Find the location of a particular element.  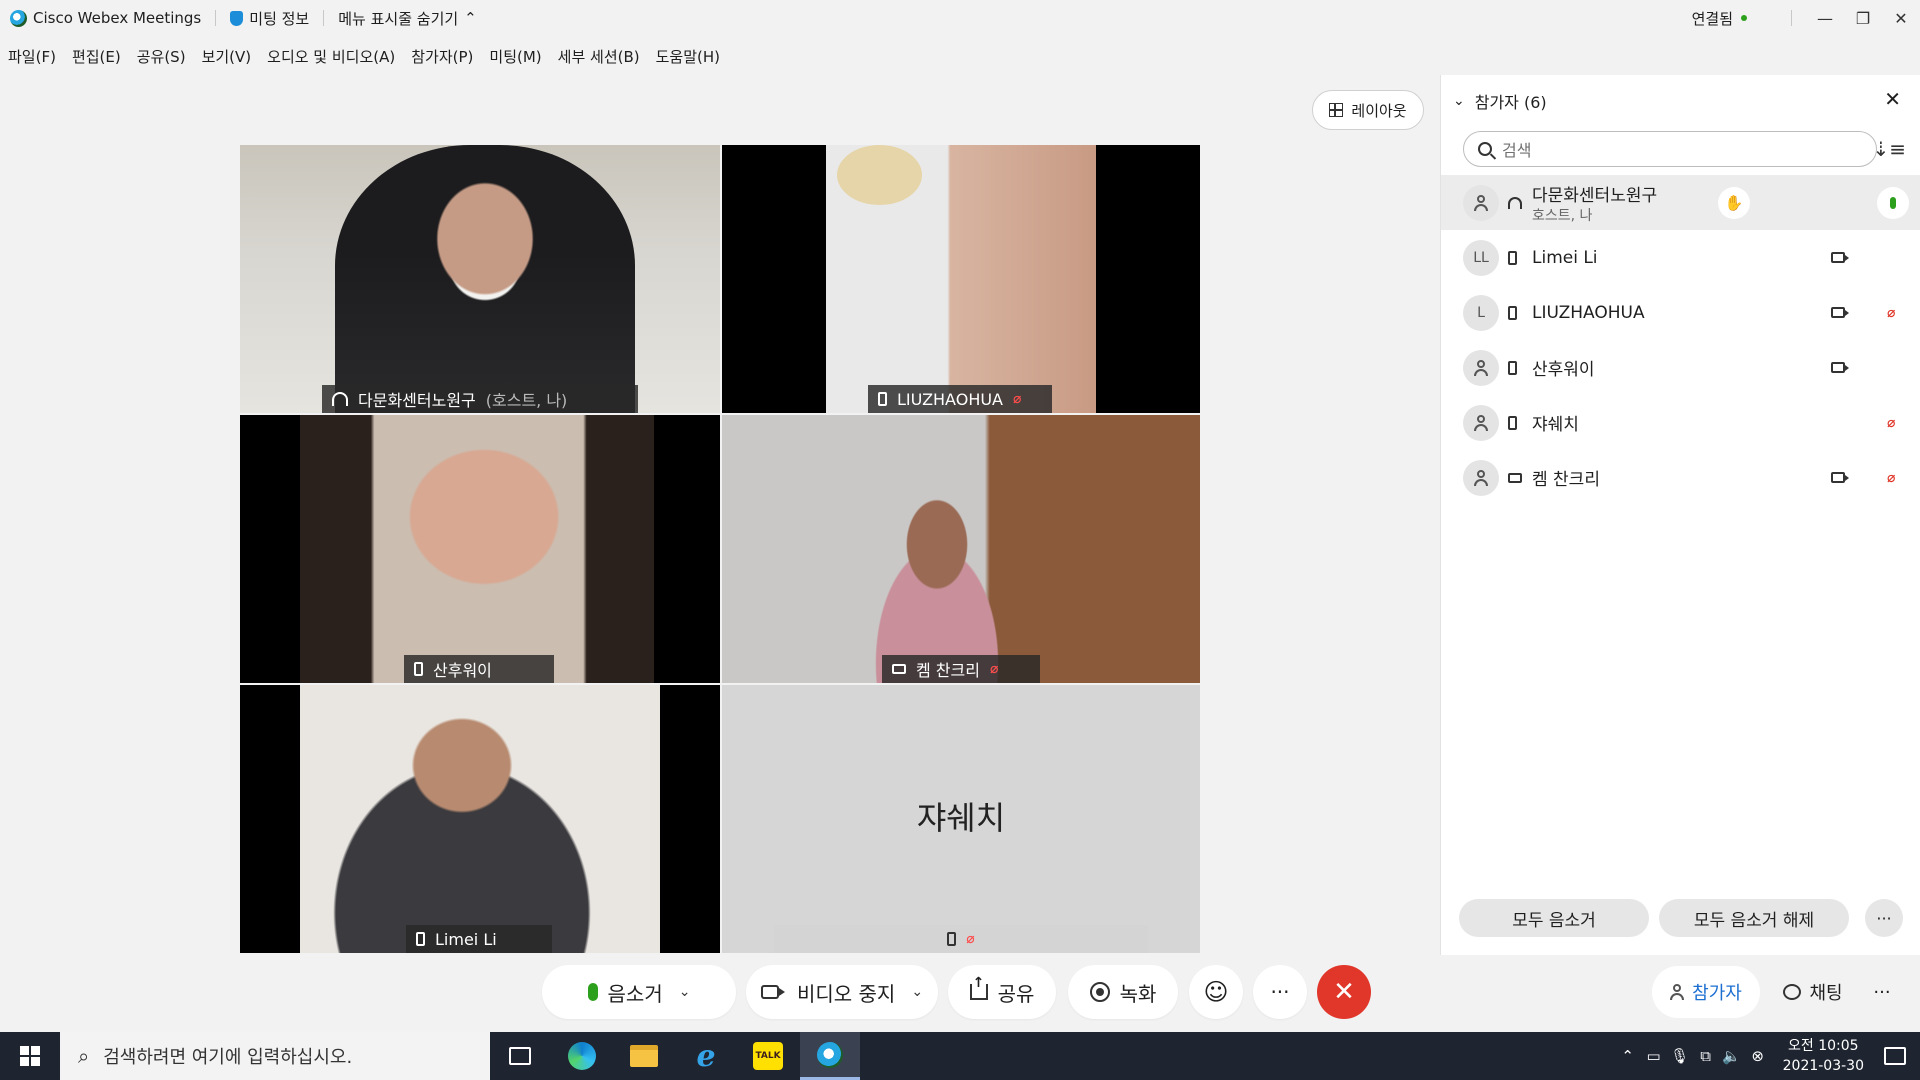

close-window-button: ✕ is located at coordinates (1901, 18).